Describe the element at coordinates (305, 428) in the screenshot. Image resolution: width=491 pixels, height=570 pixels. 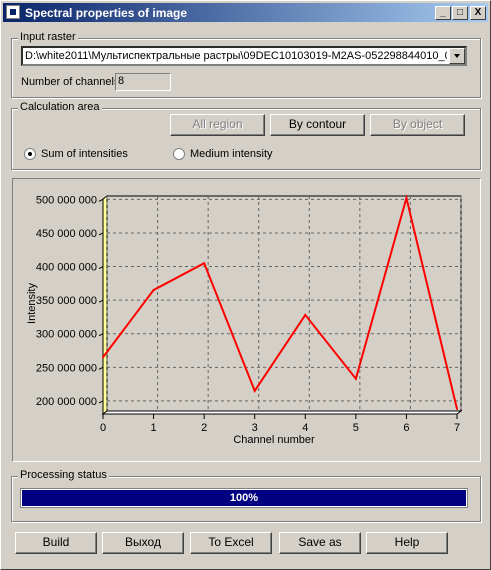
I see `x-tick-label: 4` at that location.